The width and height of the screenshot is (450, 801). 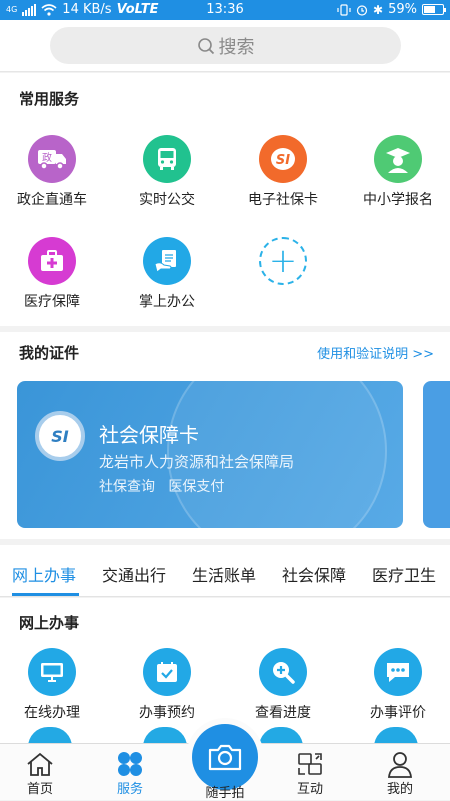 I want to click on social-security-logo-icon: SI, so click(x=60, y=436).